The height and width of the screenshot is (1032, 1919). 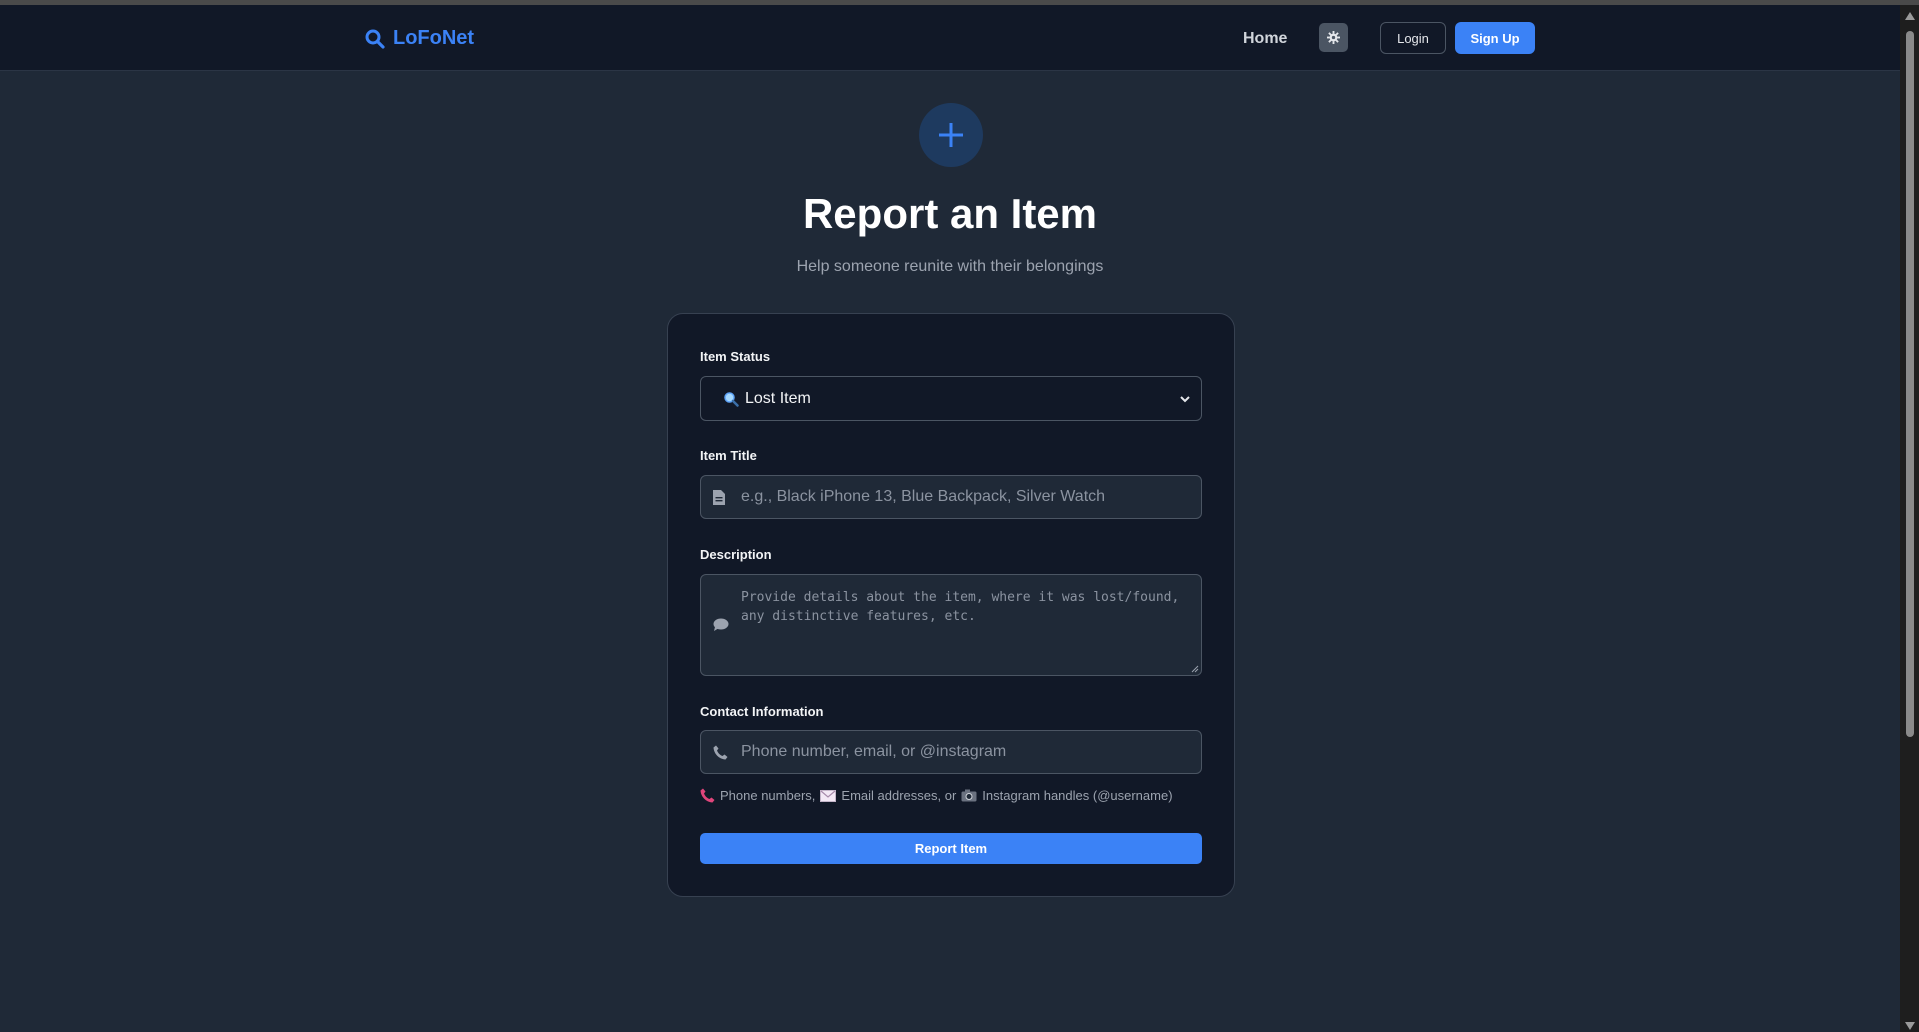 I want to click on contact-input: Phone number, email, or @instagram, so click(x=951, y=752).